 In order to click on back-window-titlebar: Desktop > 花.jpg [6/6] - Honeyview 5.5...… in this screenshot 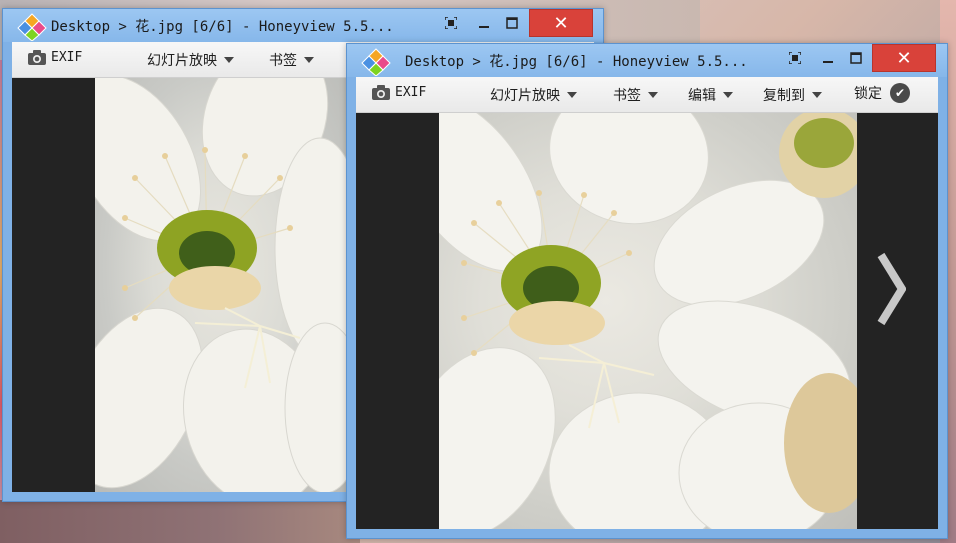, I will do `click(303, 25)`.